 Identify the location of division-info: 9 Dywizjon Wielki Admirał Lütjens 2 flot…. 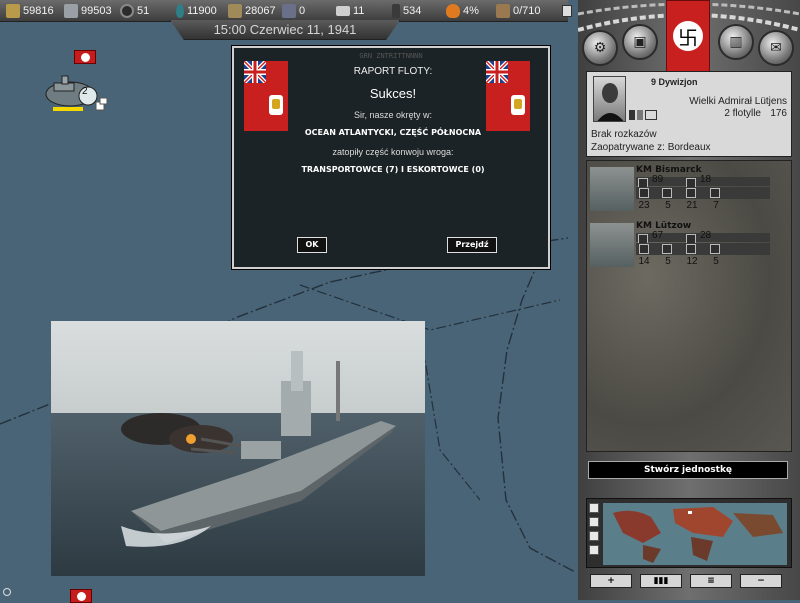
(689, 114).